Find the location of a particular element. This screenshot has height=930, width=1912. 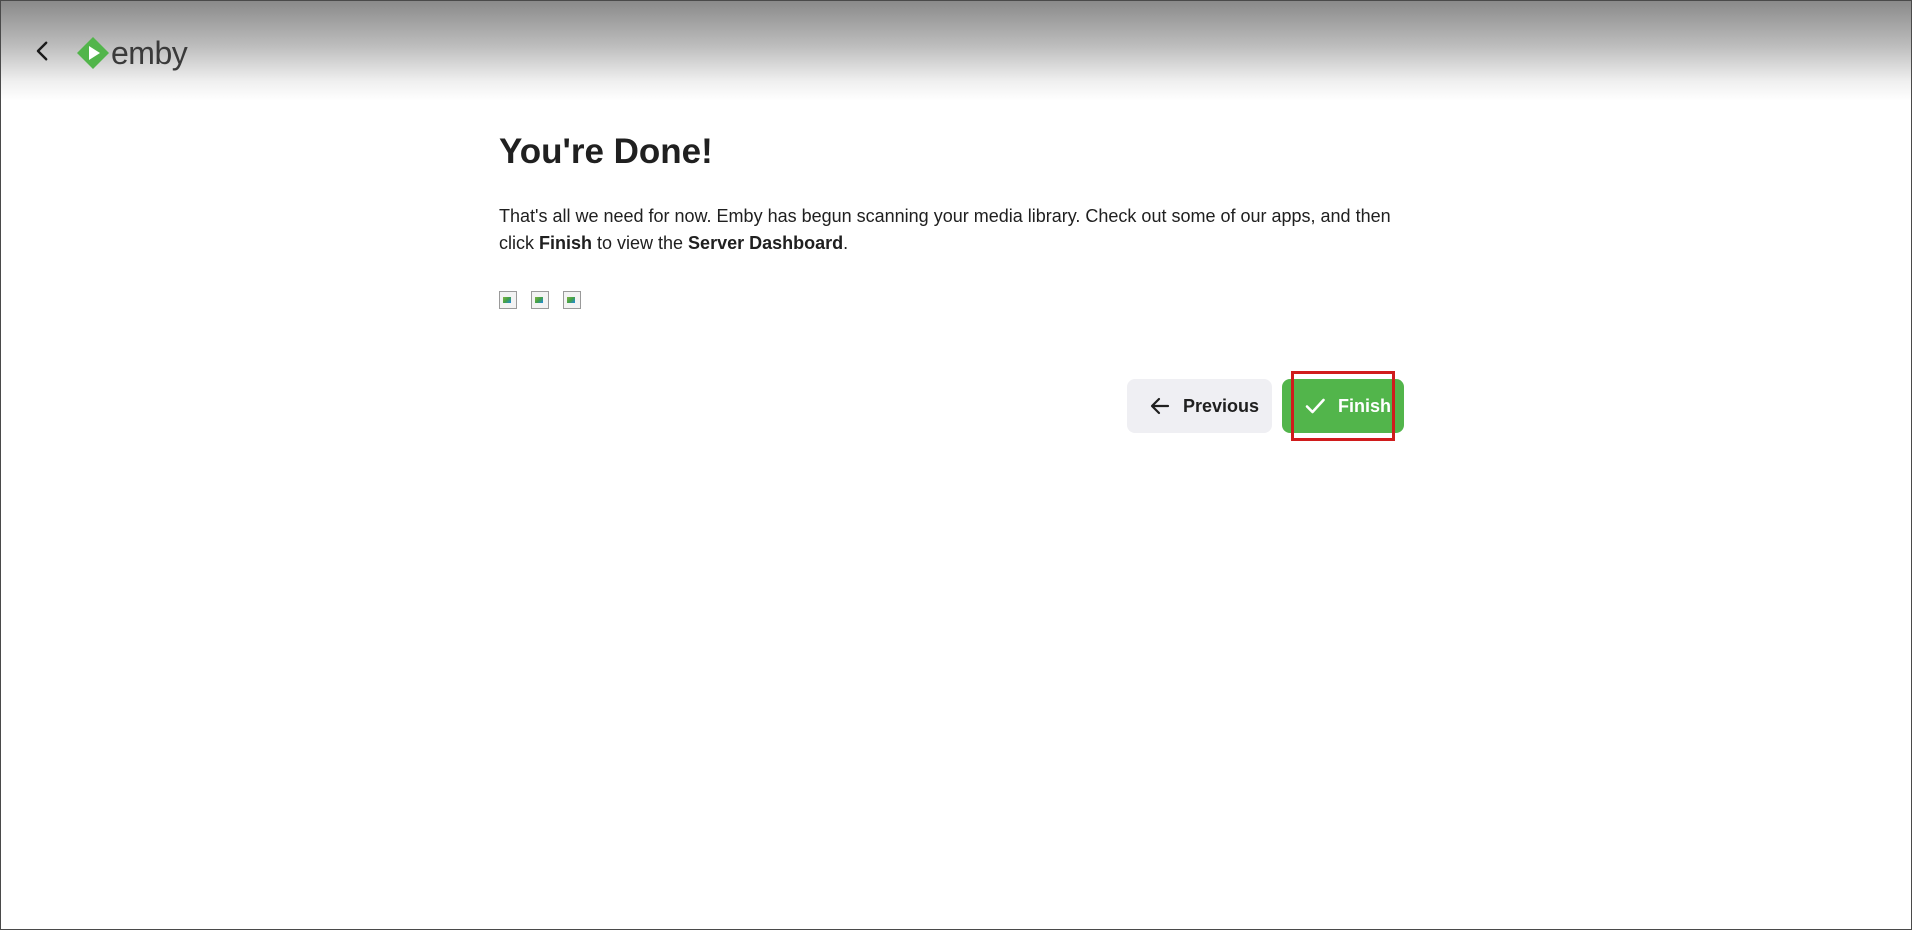

app-links is located at coordinates (954, 300).